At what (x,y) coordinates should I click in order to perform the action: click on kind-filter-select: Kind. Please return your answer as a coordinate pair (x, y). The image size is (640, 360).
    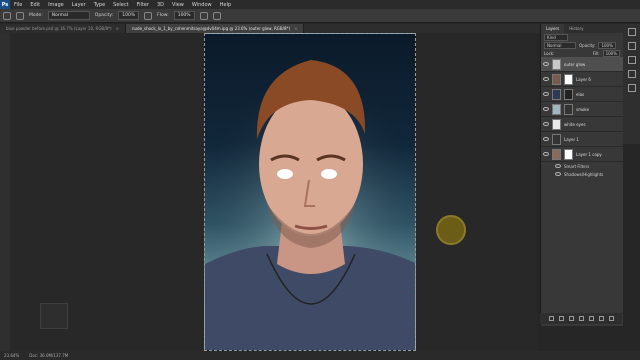
    Looking at the image, I should click on (556, 37).